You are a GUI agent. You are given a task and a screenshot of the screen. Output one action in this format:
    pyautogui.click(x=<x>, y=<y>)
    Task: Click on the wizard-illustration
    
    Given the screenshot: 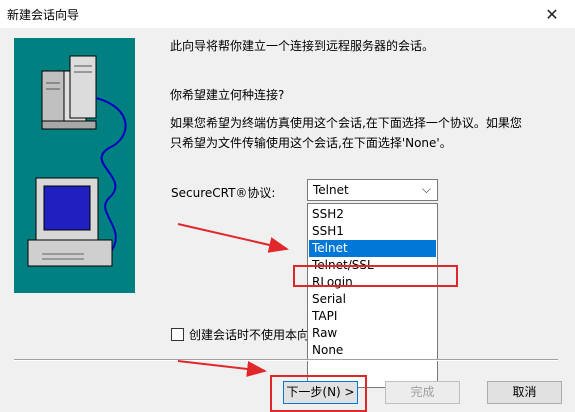 What is the action you would take?
    pyautogui.click(x=74, y=165)
    